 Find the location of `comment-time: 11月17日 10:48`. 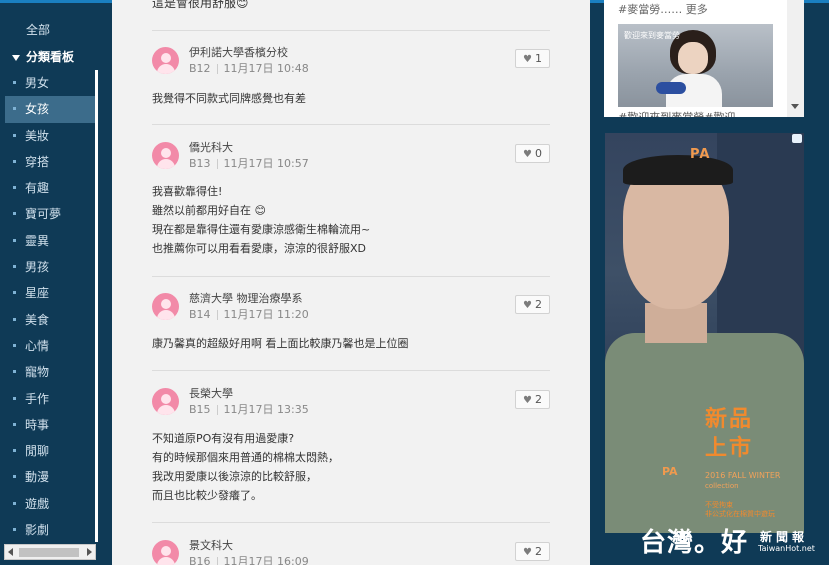

comment-time: 11月17日 10:48 is located at coordinates (266, 68).